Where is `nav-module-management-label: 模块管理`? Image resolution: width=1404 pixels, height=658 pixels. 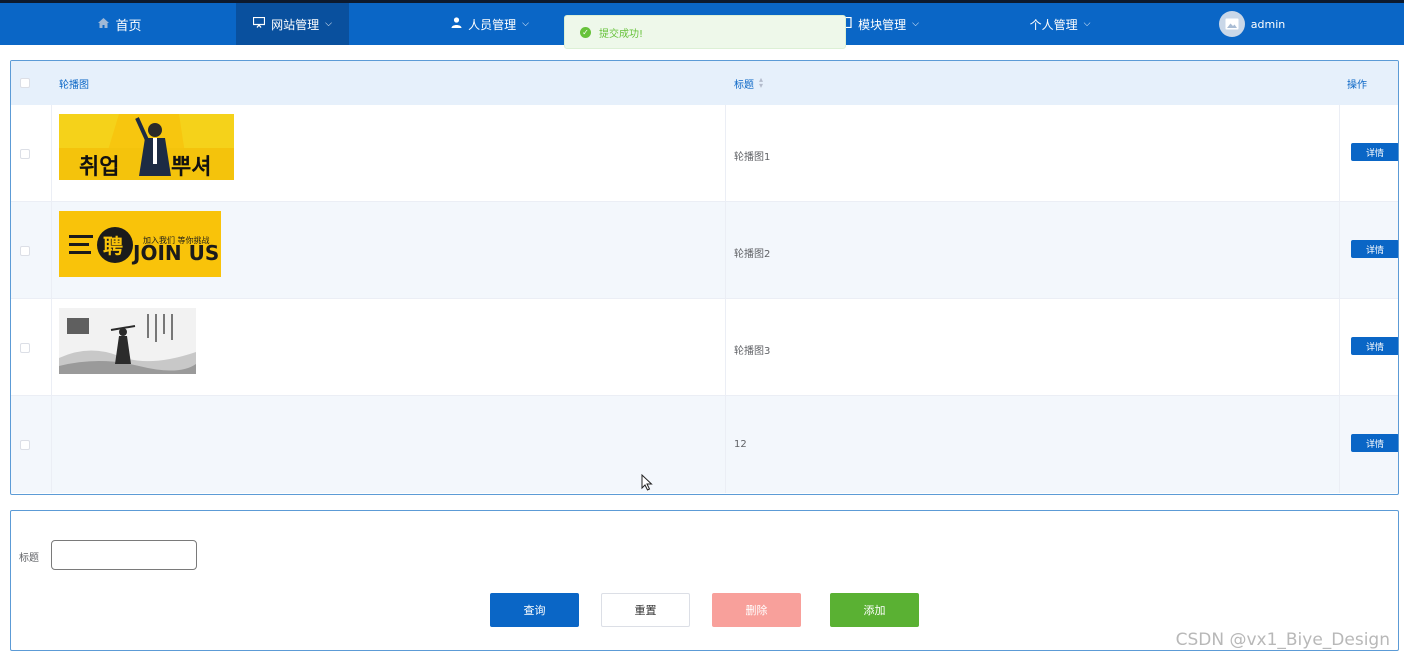
nav-module-management-label: 模块管理 is located at coordinates (882, 24).